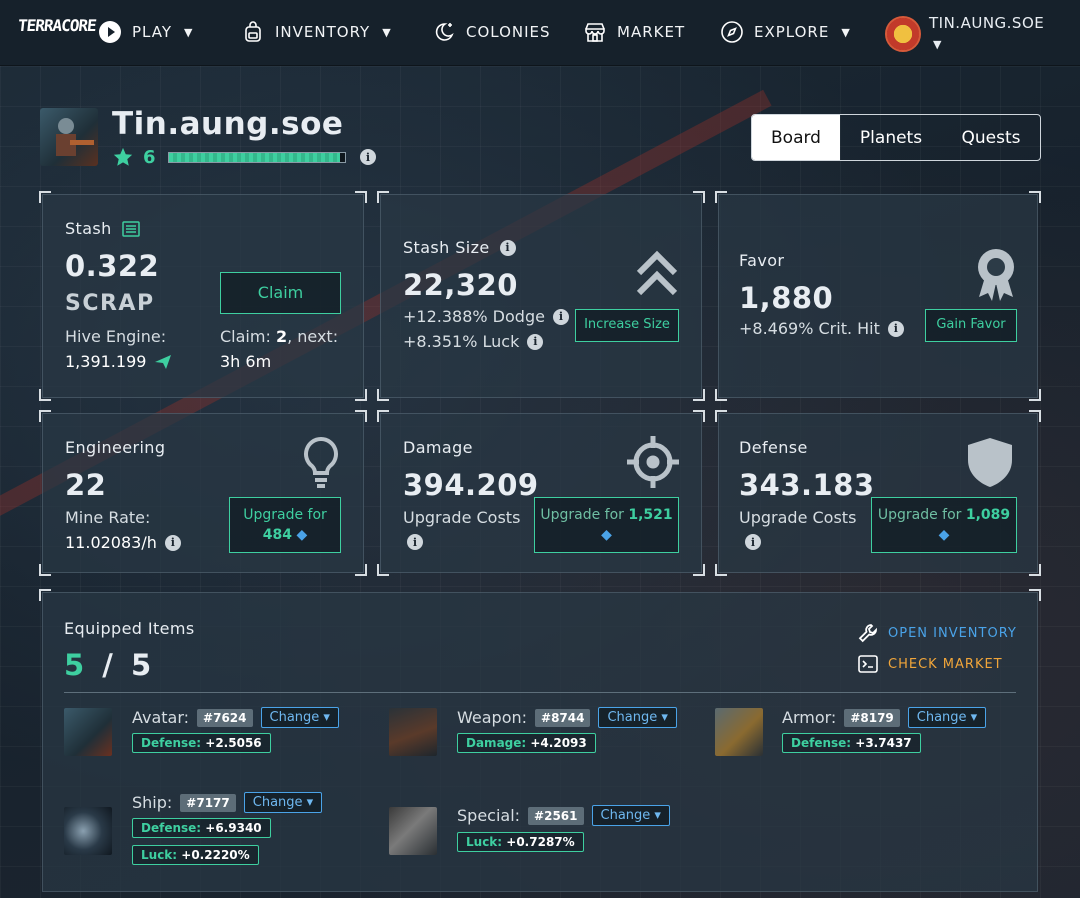 This screenshot has width=1080, height=898. I want to click on terracore-logo: TERRACORE, so click(57, 25).